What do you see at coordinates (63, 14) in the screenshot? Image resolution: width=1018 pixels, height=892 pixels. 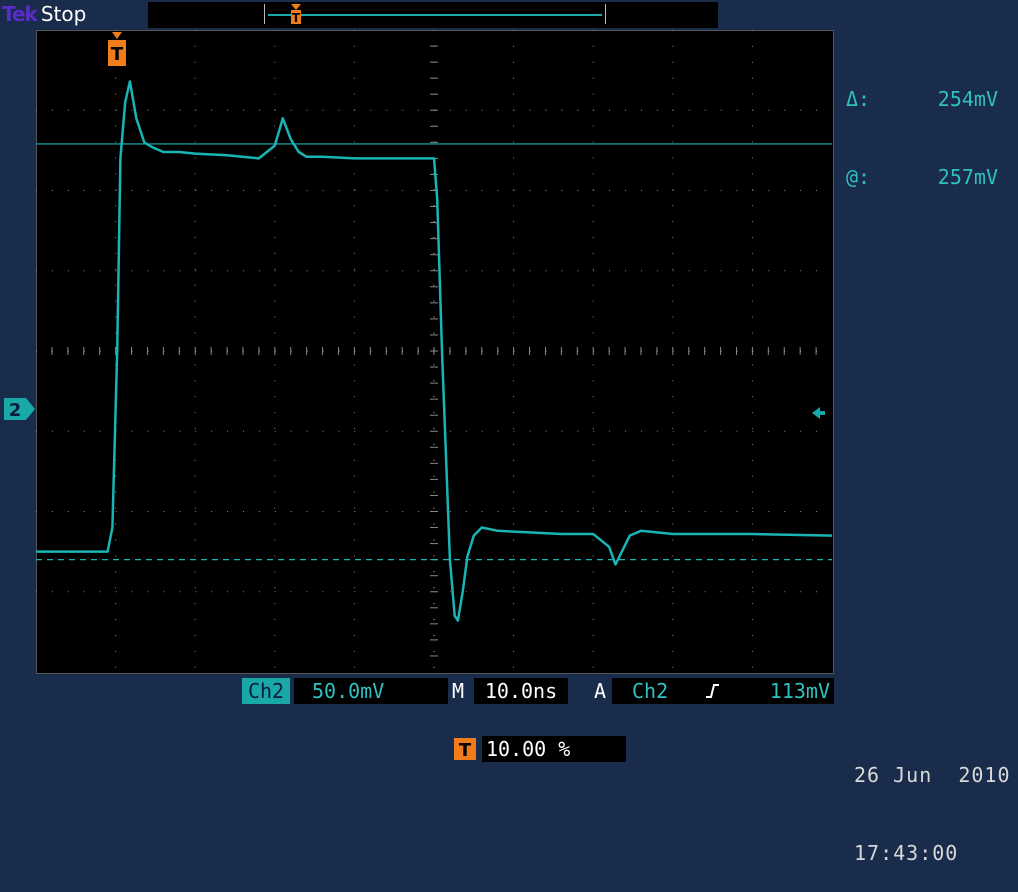 I see `acquisition-state: Stop` at bounding box center [63, 14].